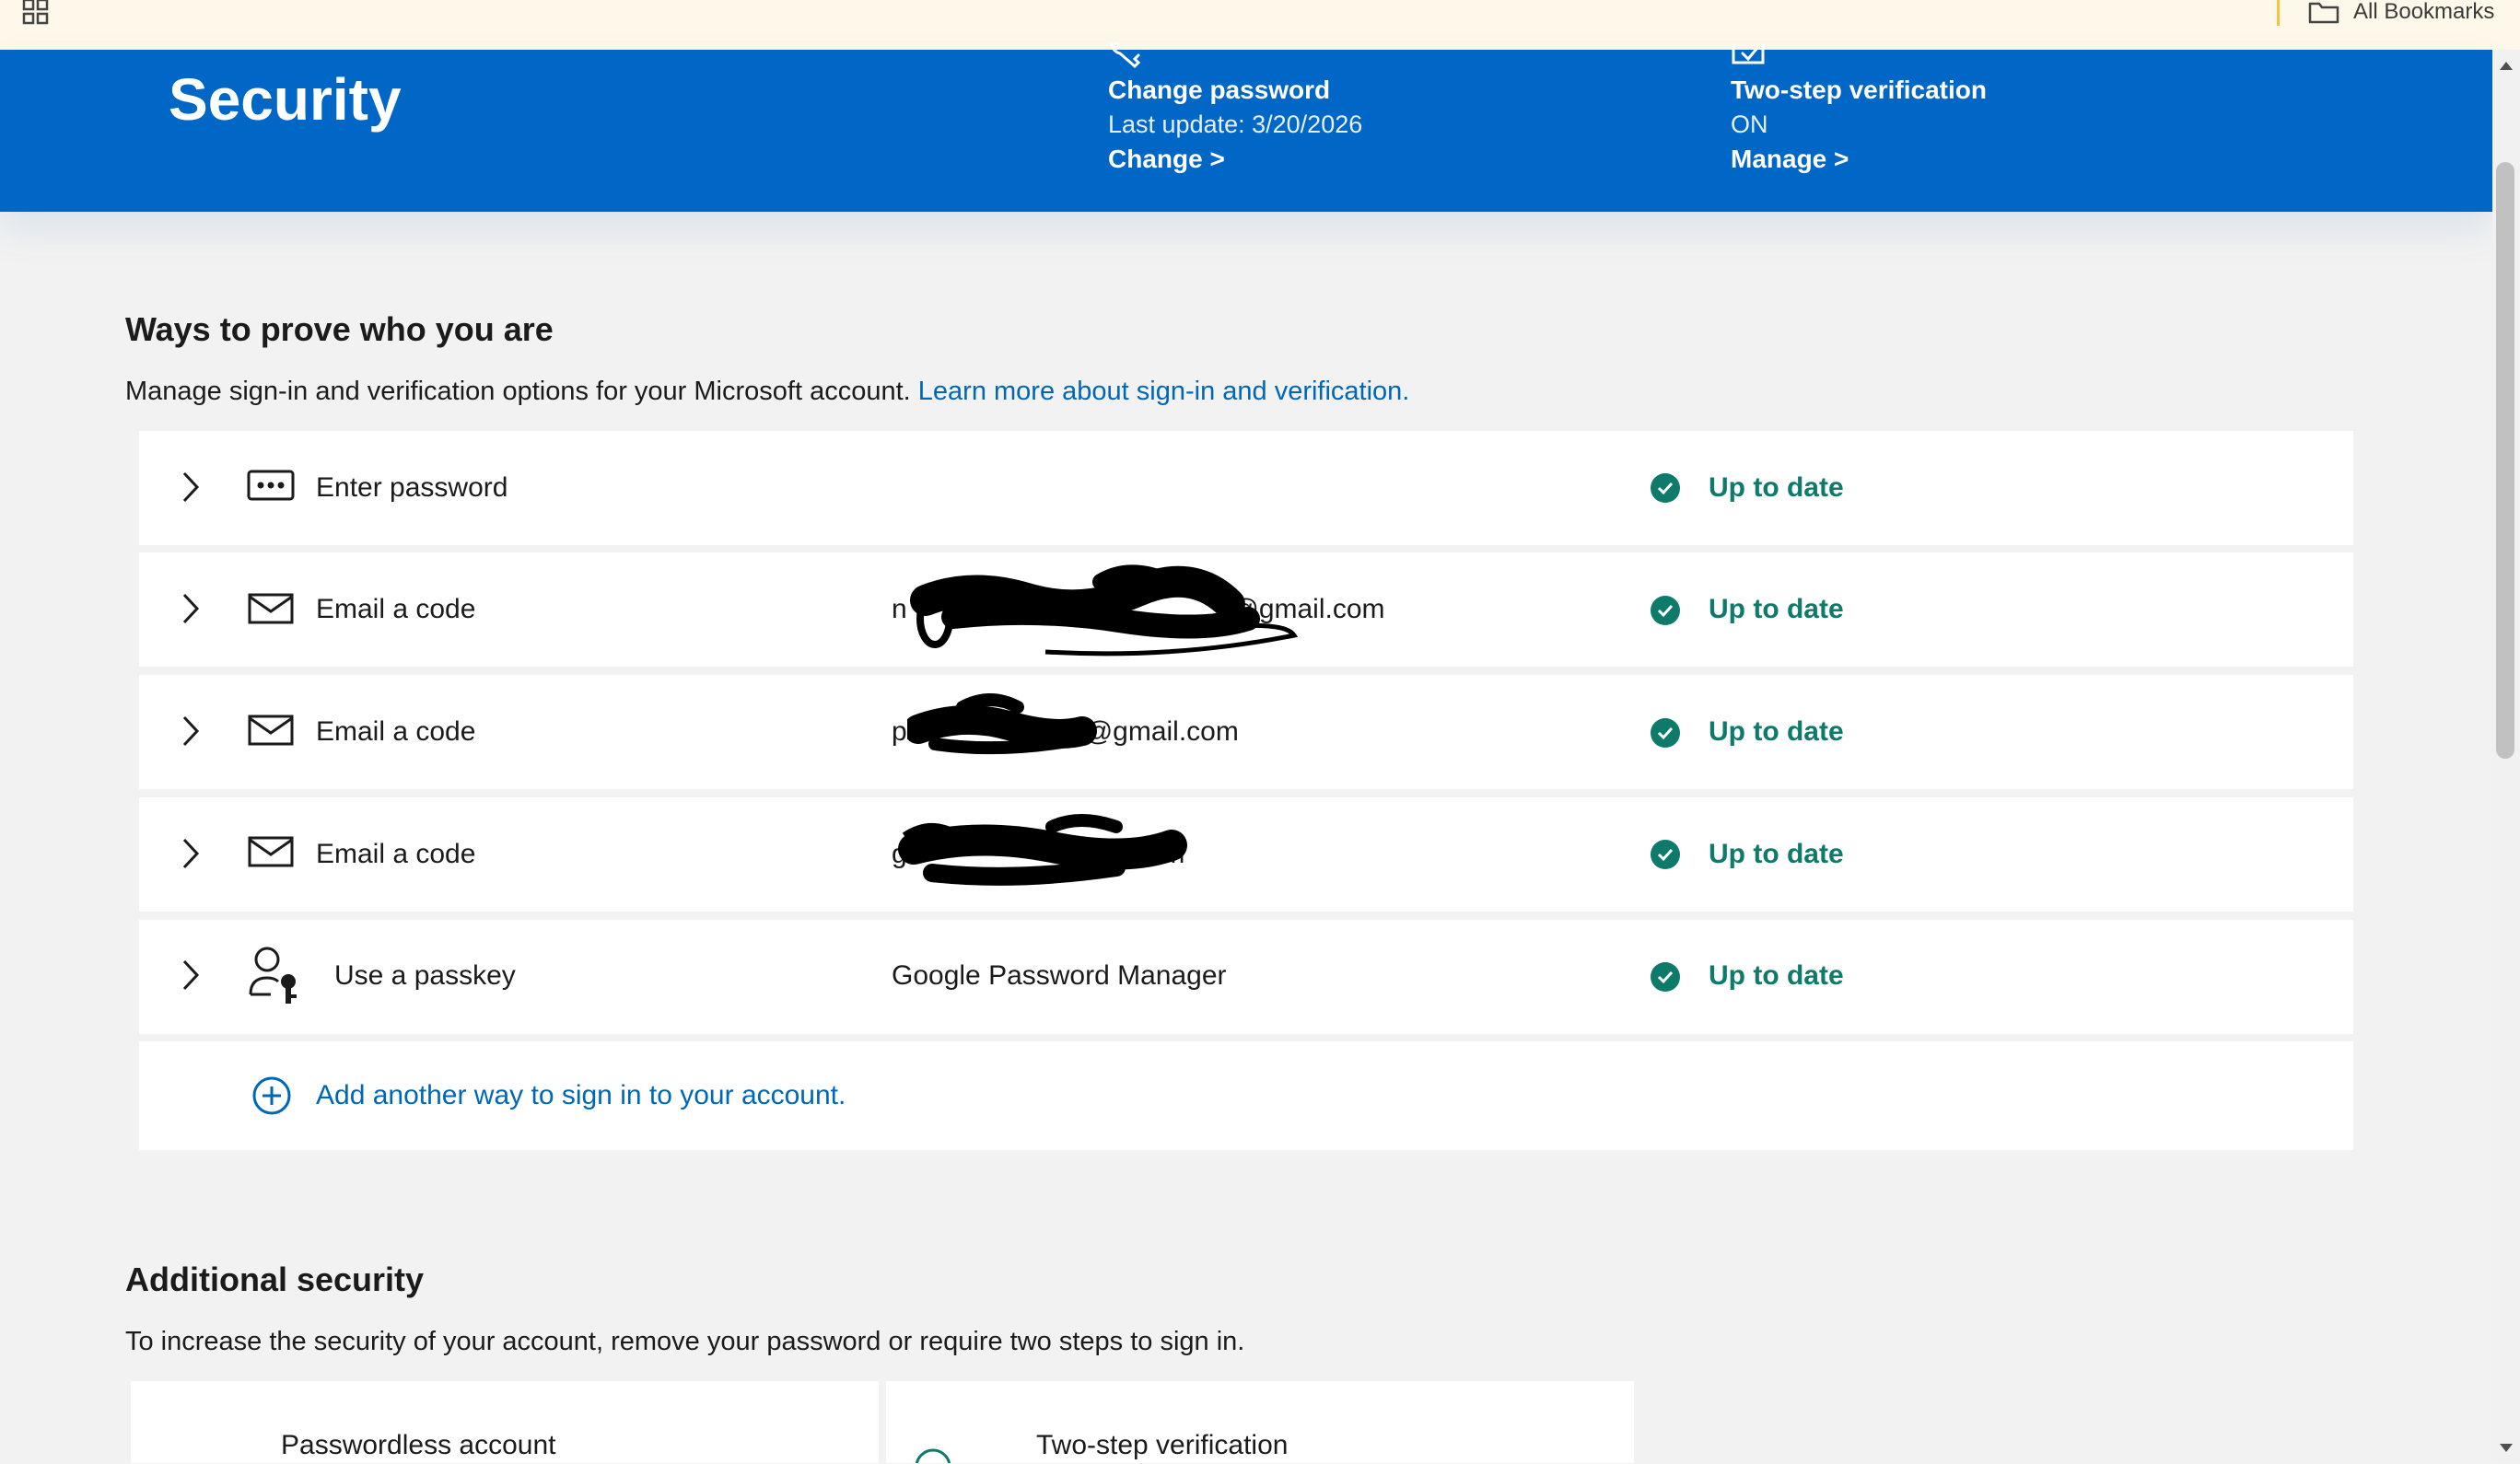 The image size is (2520, 1464). I want to click on bookmarks-bar, so click(1260, 25).